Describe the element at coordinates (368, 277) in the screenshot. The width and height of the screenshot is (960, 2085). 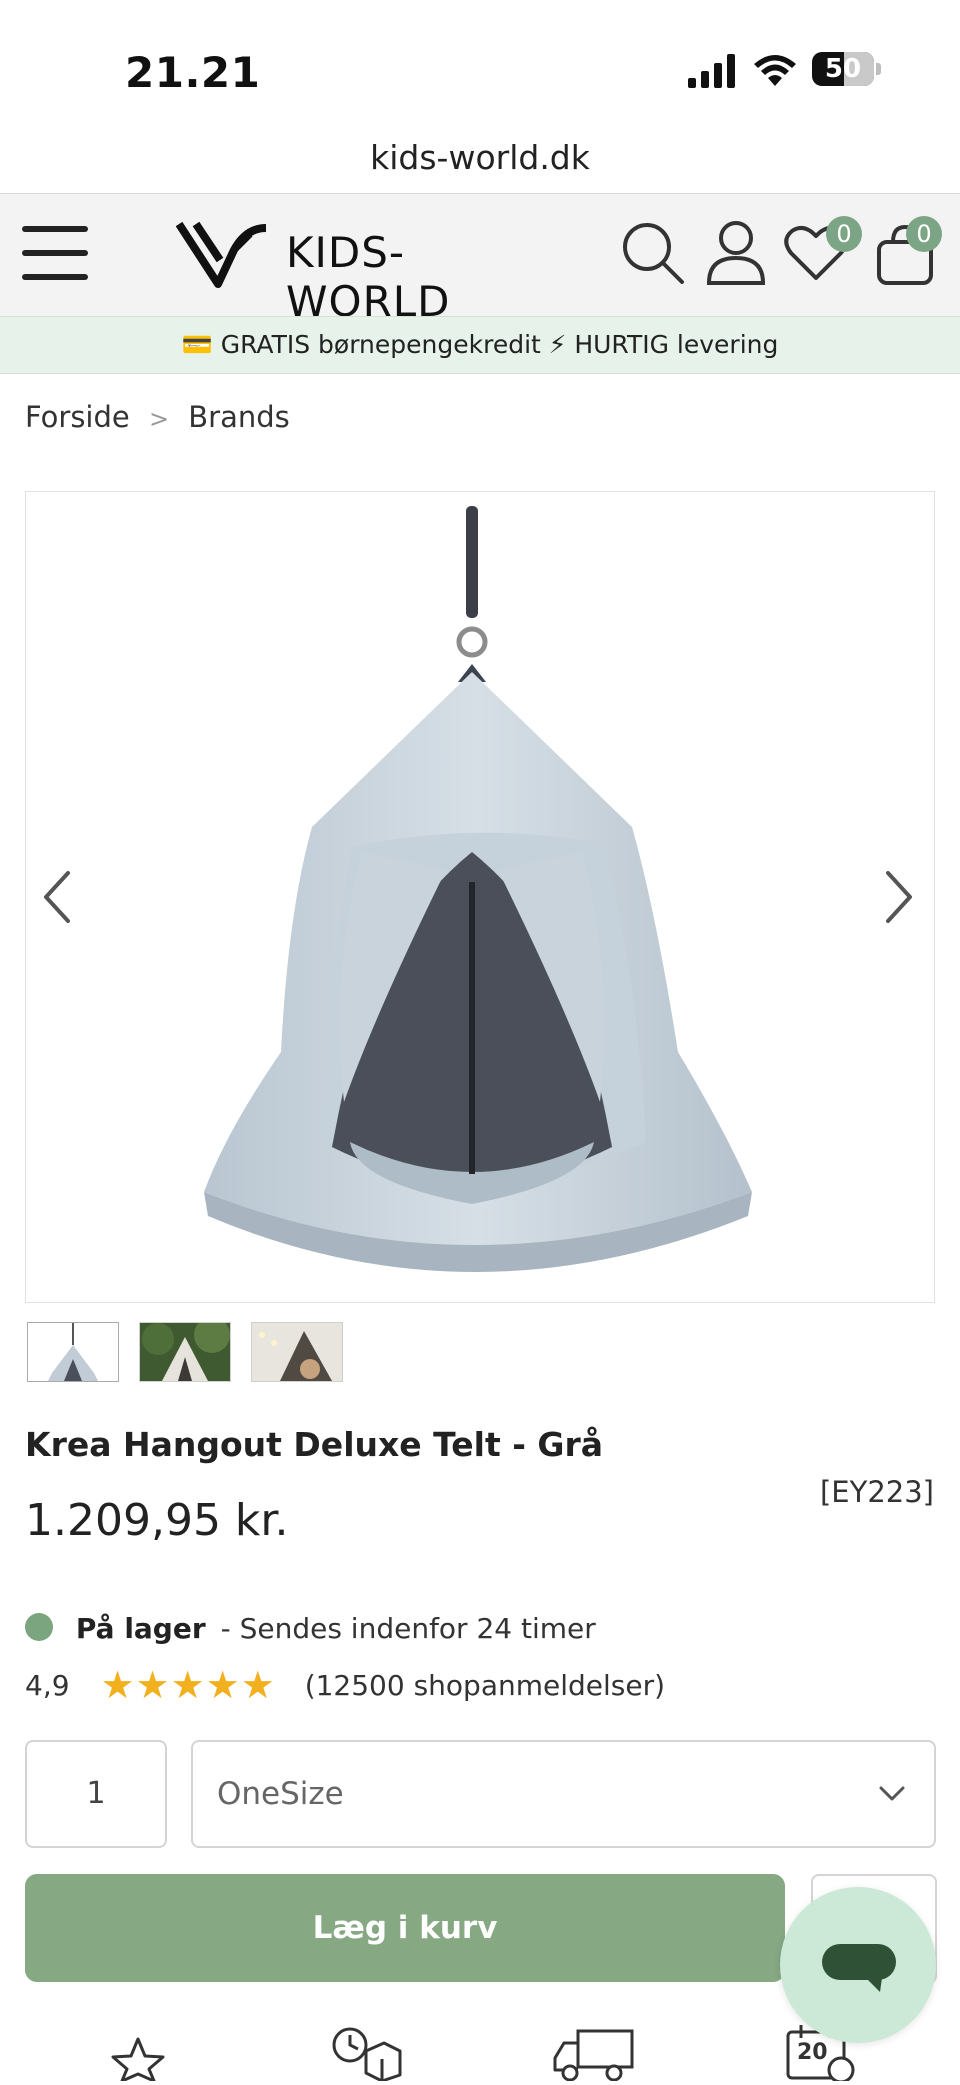
I see `logo-text: KIDS-WORLD` at that location.